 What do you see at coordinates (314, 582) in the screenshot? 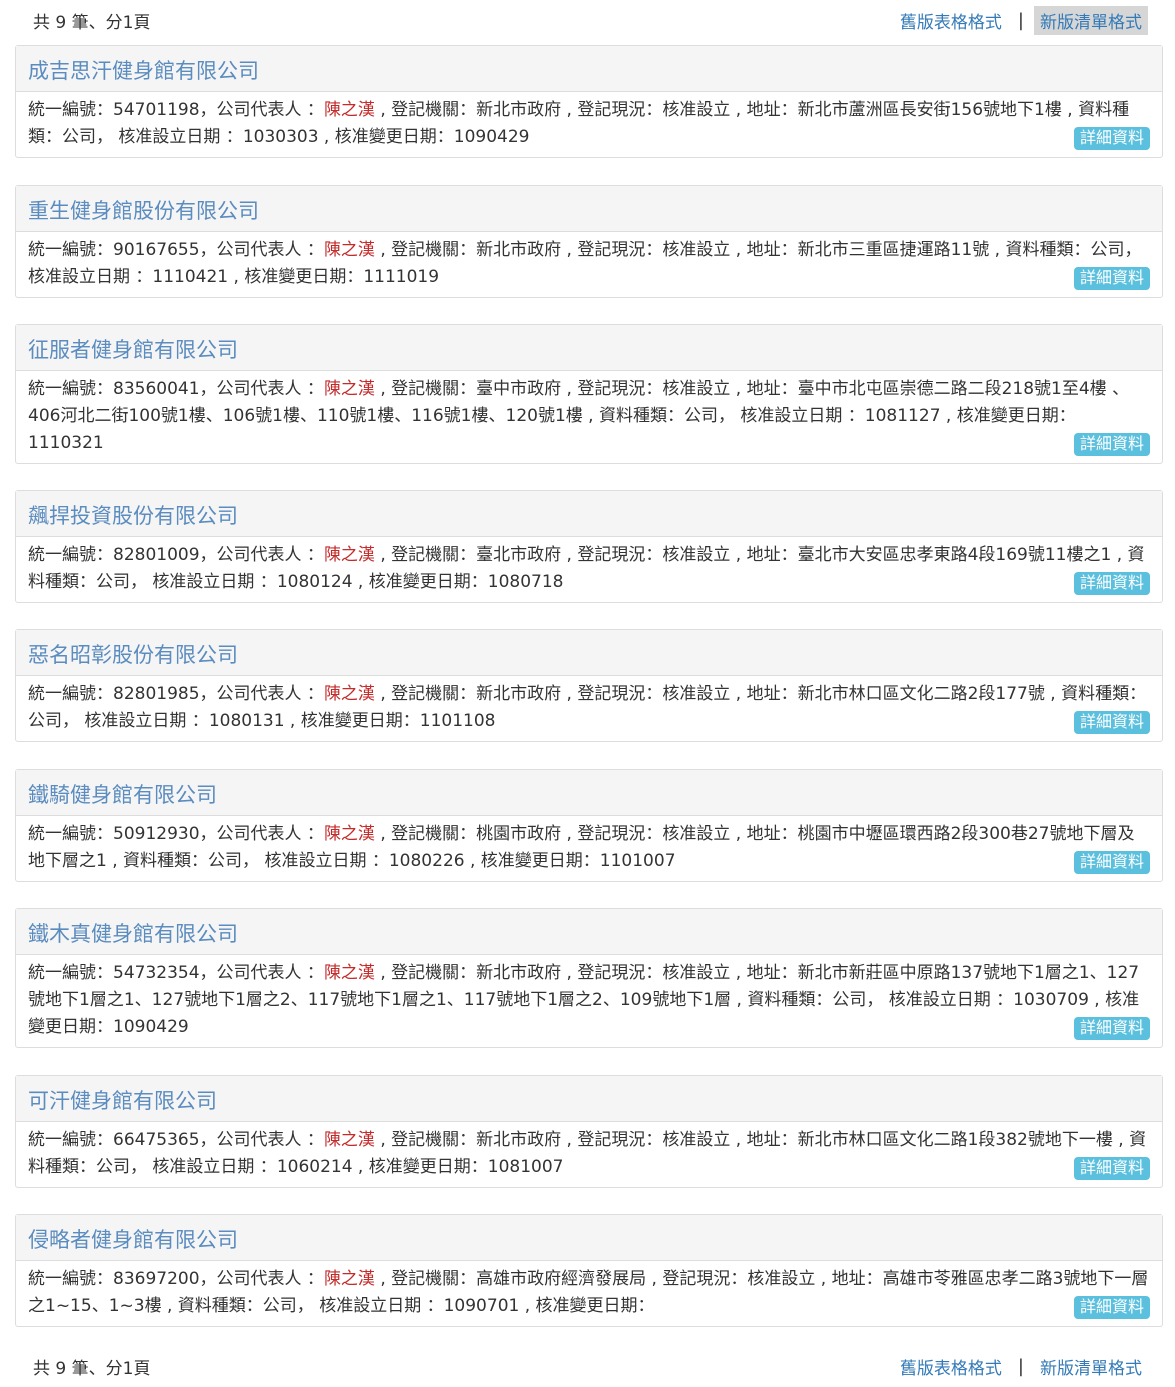
I see `approve-date-value: 1080124` at bounding box center [314, 582].